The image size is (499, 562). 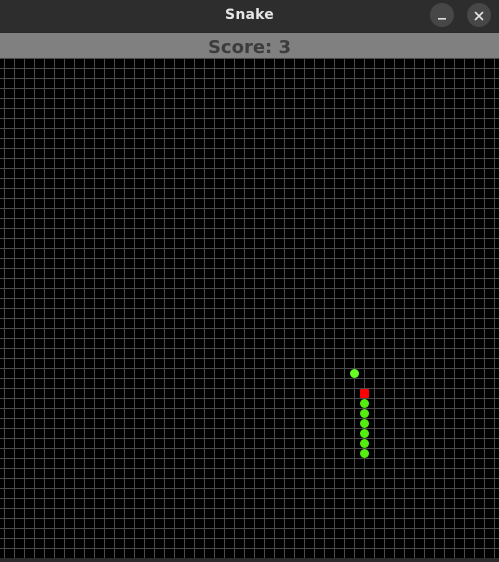 I want to click on close-icon, so click(x=479, y=15).